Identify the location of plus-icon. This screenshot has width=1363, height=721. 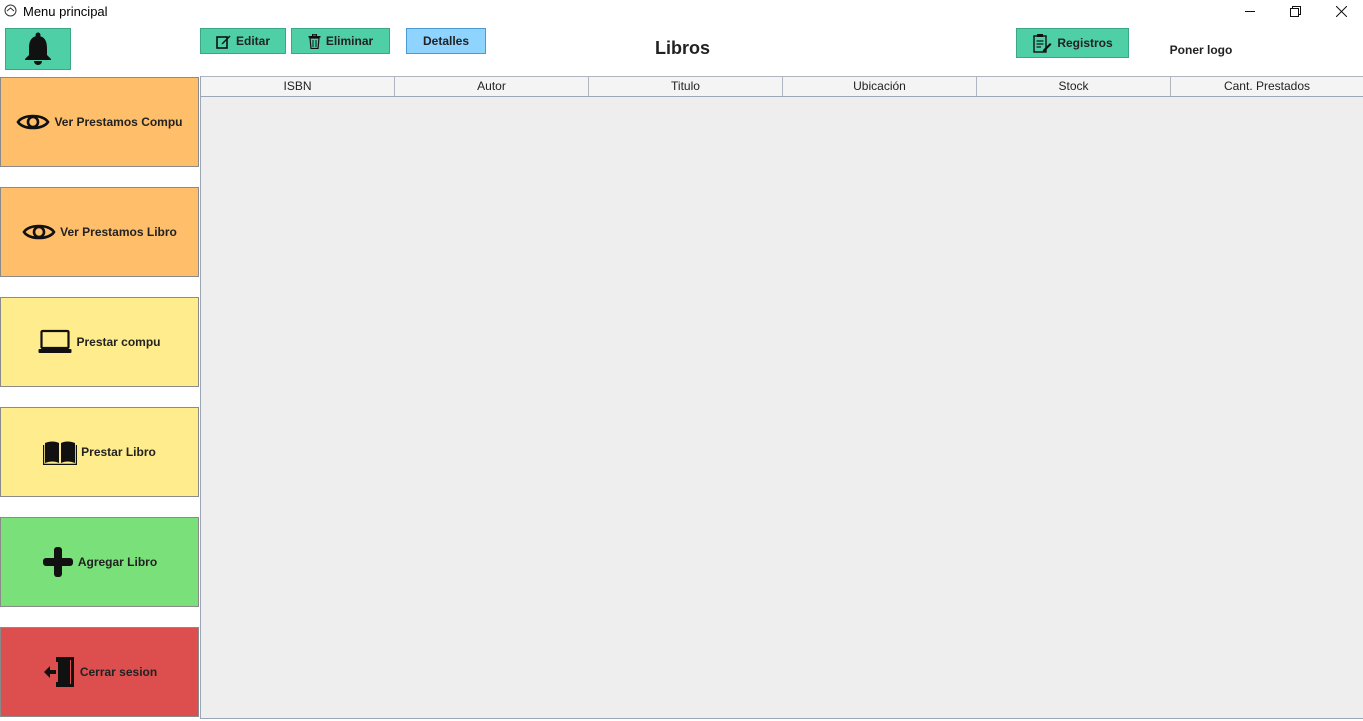
(57, 562).